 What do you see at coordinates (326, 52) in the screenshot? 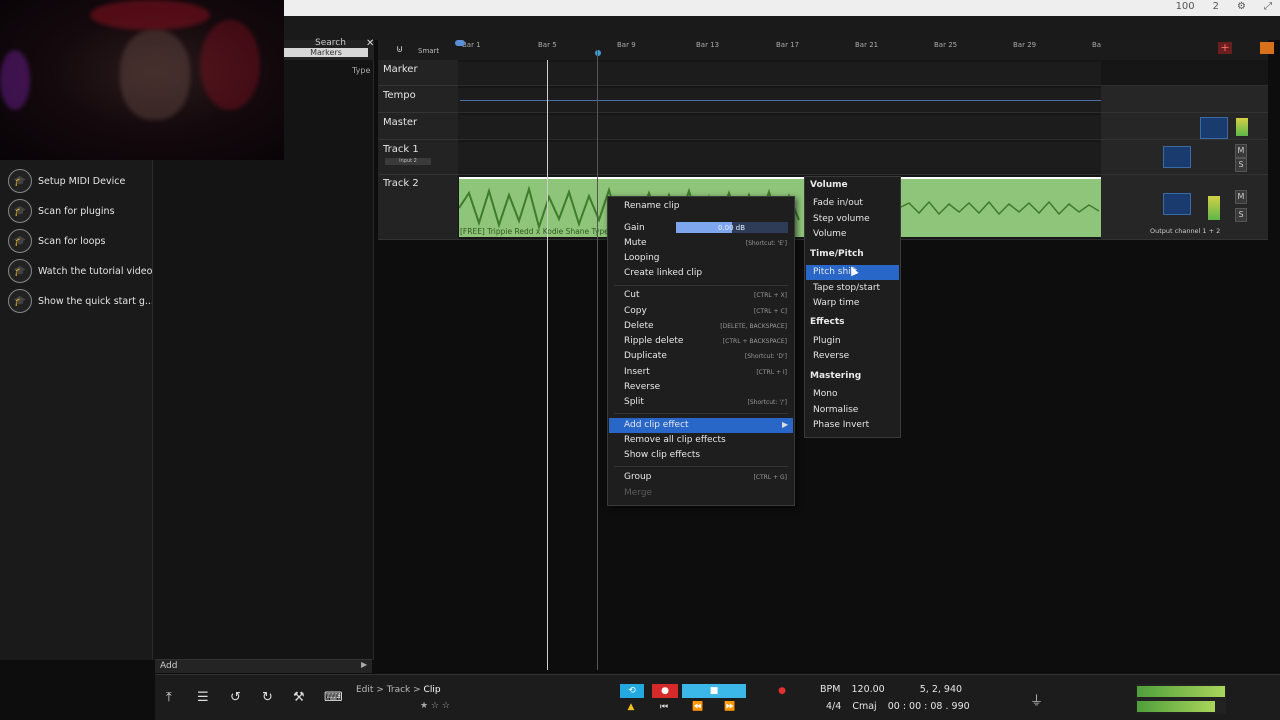
I see `markers-tab: Markers` at bounding box center [326, 52].